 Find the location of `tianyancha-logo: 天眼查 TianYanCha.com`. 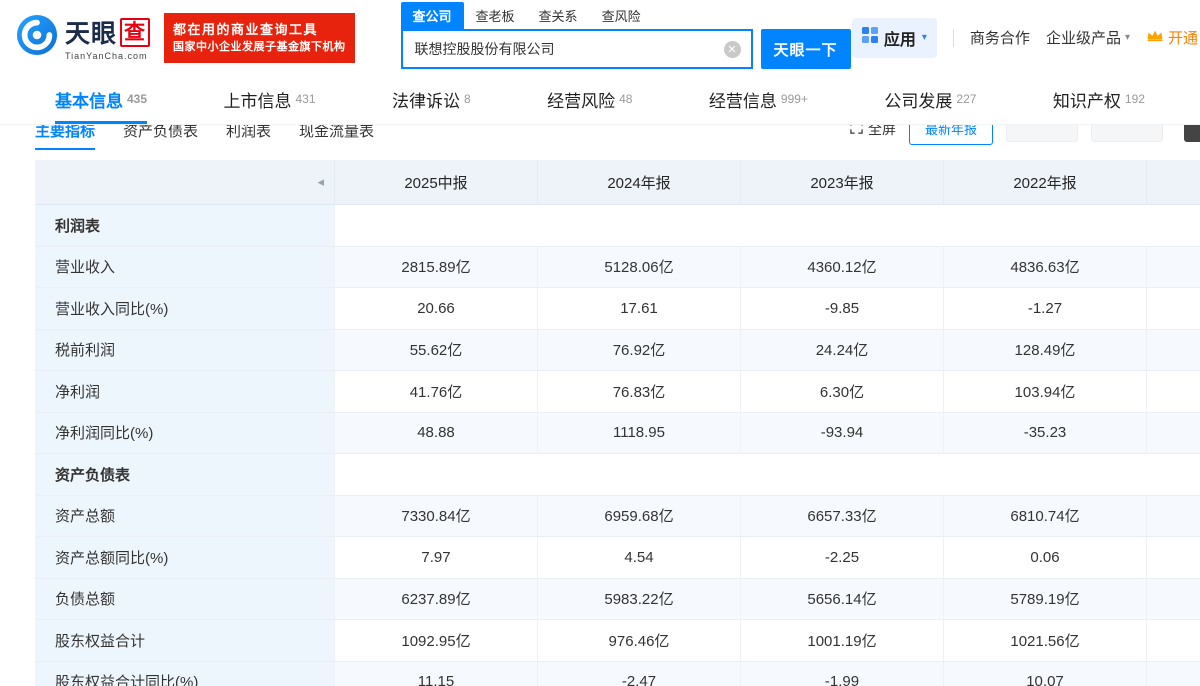

tianyancha-logo: 天眼查 TianYanCha.com is located at coordinates (83, 37).